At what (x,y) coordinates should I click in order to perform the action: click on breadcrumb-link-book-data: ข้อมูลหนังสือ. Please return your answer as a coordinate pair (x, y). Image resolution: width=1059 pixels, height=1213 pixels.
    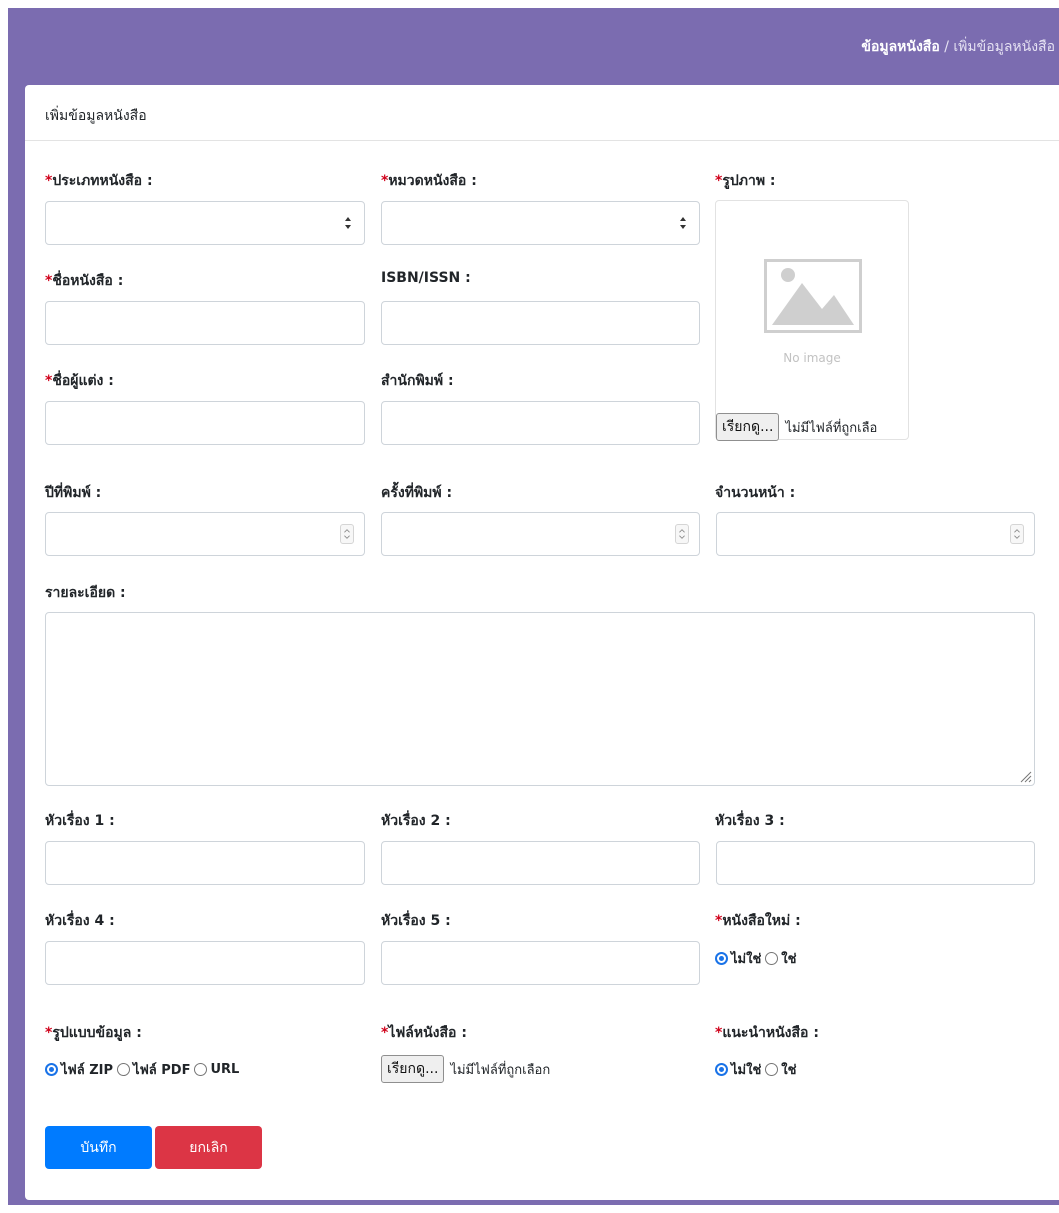
    Looking at the image, I should click on (900, 47).